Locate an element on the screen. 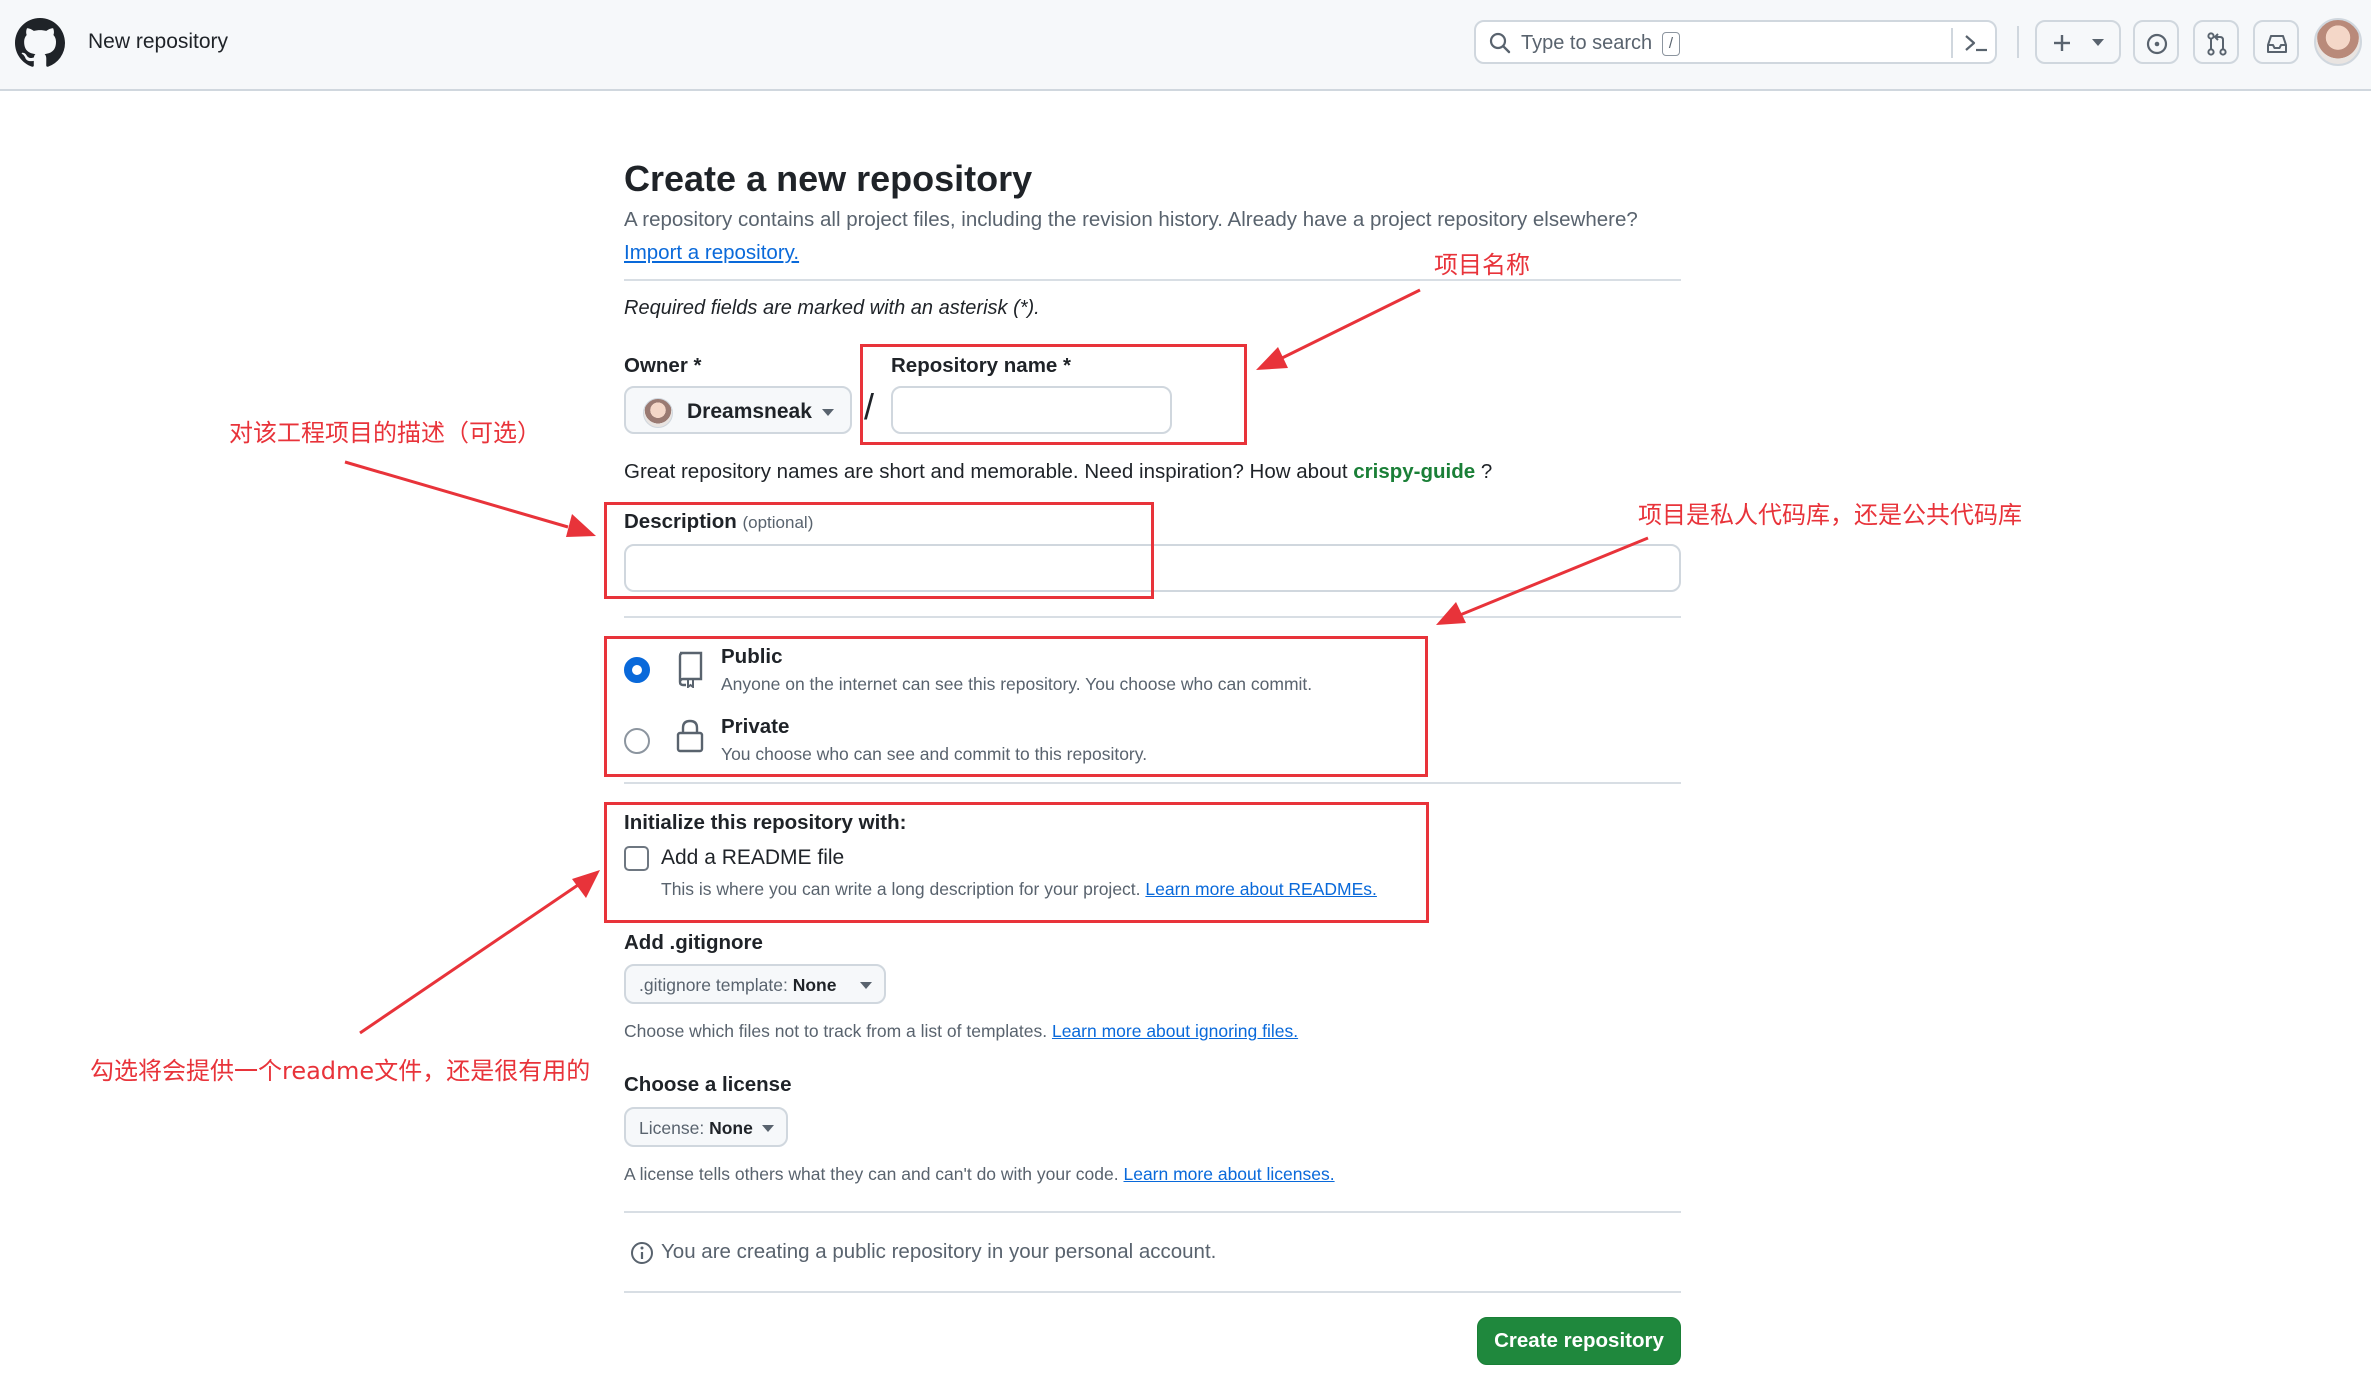 The width and height of the screenshot is (2371, 1378). arrow-visibility is located at coordinates (1554, 576).